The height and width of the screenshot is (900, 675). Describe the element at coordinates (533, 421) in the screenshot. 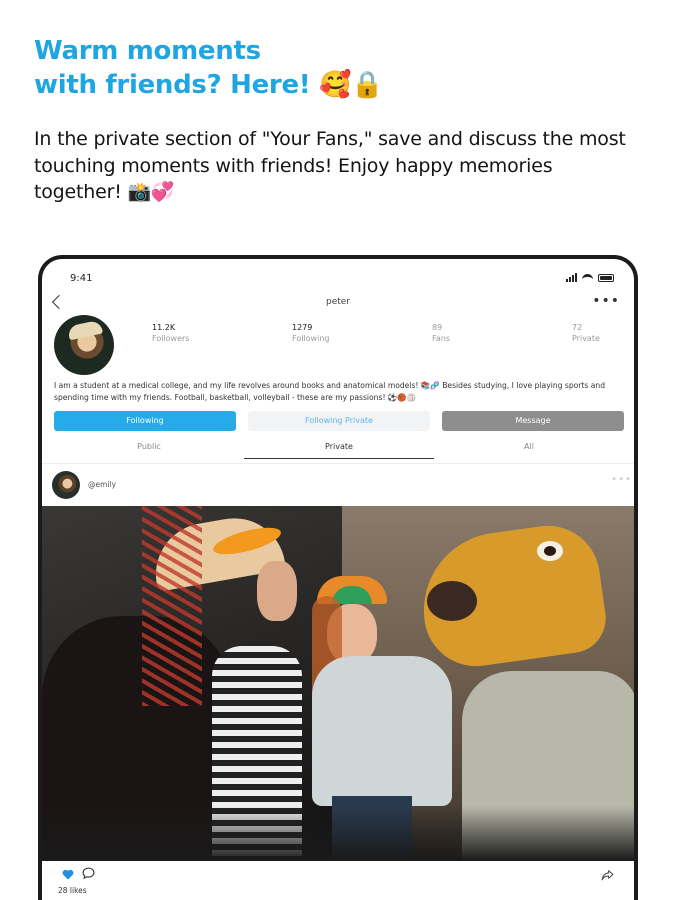

I see `message-button: Message` at that location.